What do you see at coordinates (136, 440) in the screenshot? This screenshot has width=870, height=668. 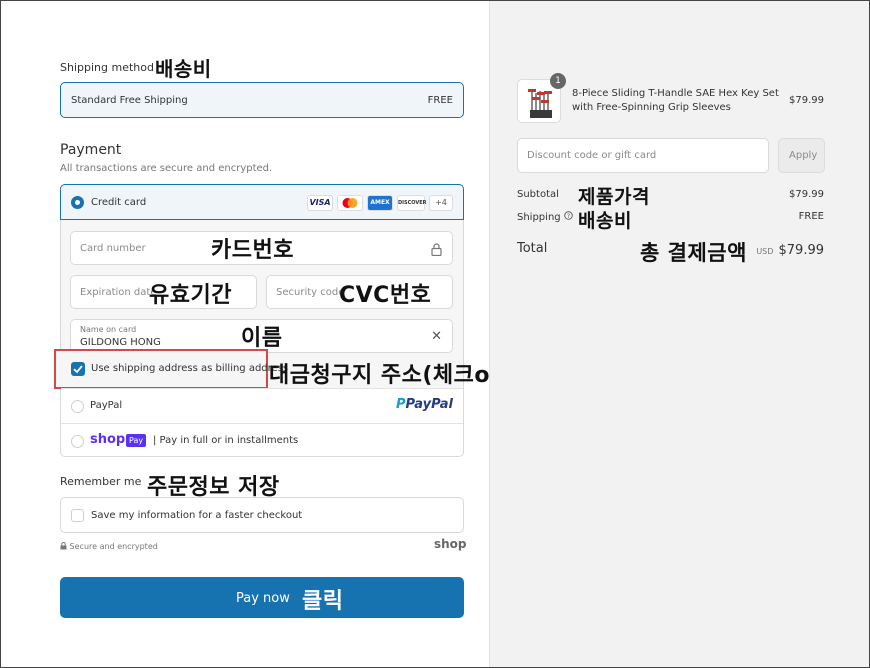 I see `shoppay-badge: Pay` at bounding box center [136, 440].